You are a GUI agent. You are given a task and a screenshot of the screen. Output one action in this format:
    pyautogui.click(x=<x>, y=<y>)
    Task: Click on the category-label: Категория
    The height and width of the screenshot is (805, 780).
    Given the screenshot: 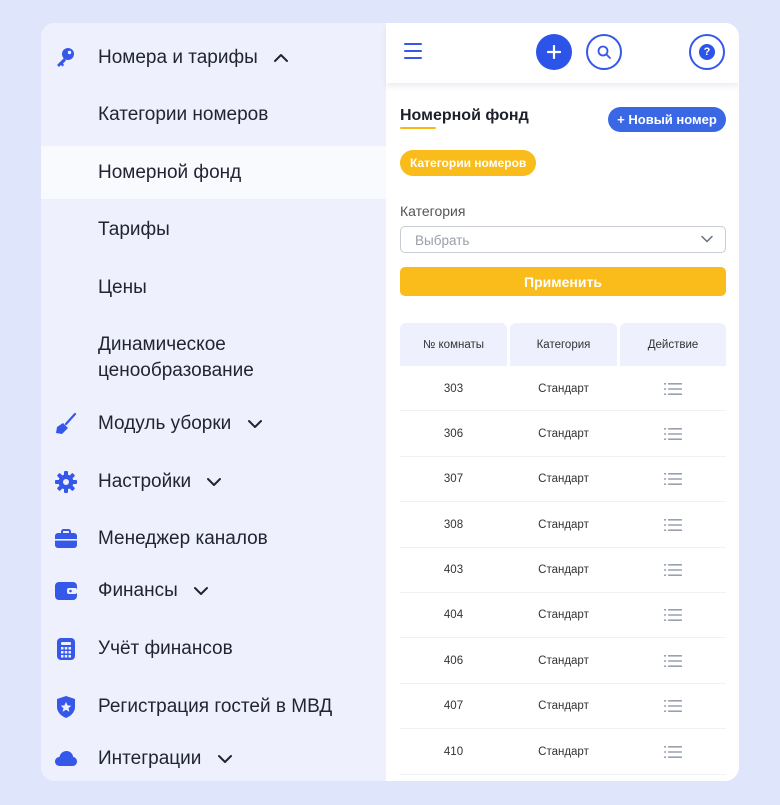 What is the action you would take?
    pyautogui.click(x=433, y=211)
    